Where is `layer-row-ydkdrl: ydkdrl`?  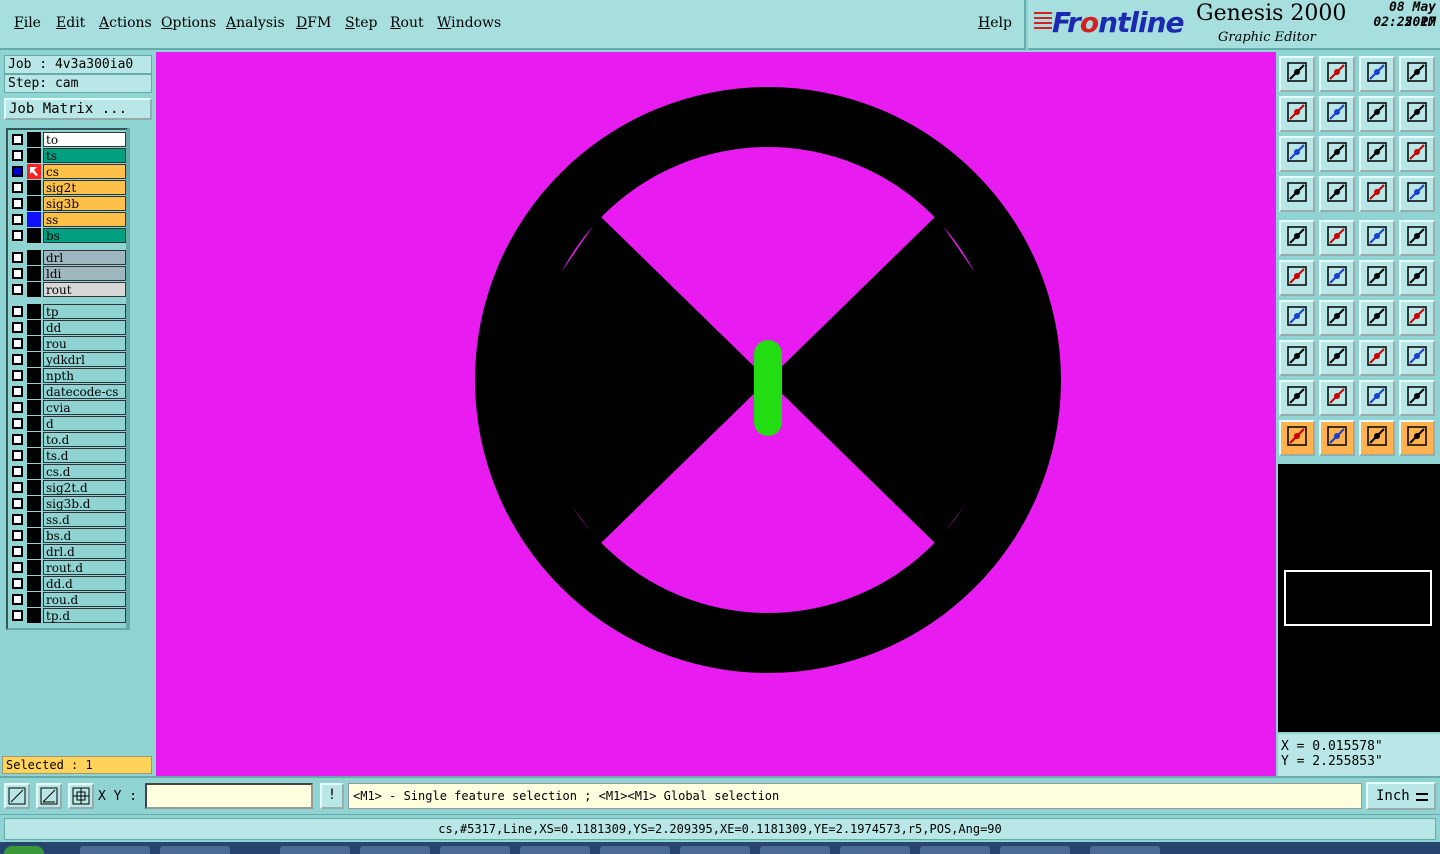
layer-row-ydkdrl: ydkdrl is located at coordinates (68, 359).